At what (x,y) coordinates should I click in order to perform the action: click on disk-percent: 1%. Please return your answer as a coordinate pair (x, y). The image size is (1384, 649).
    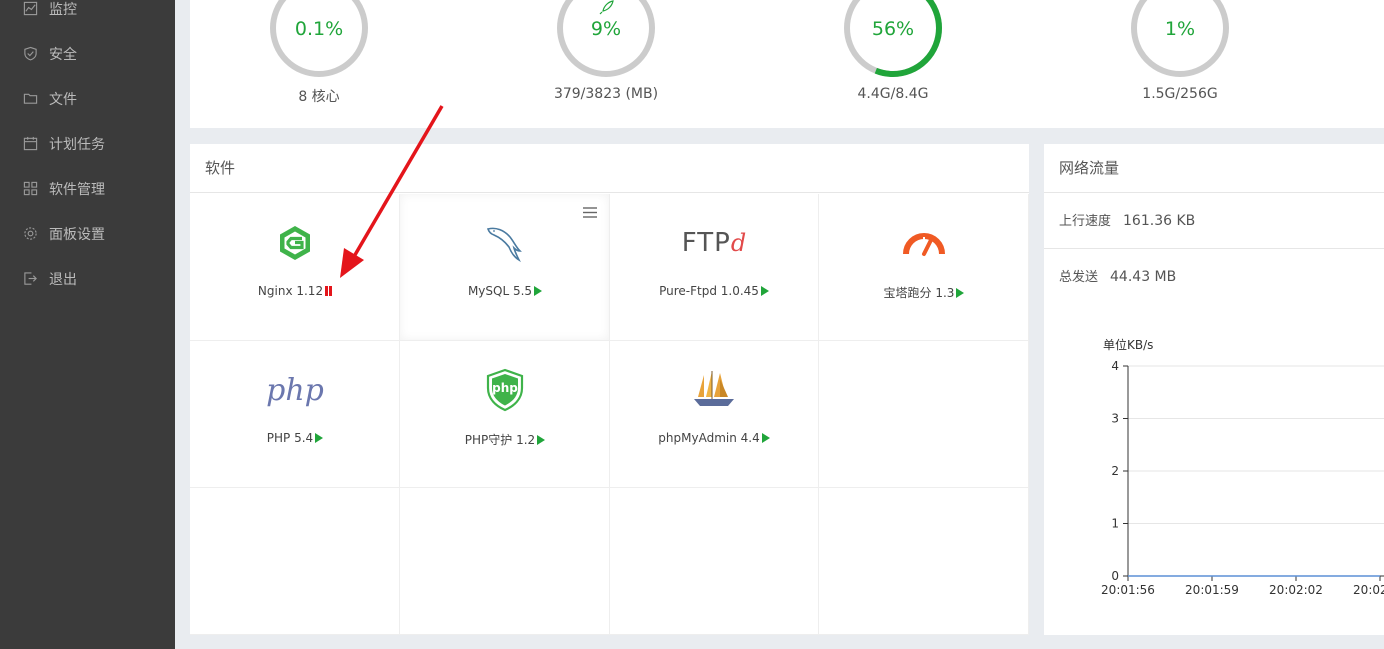
    Looking at the image, I should click on (1180, 29).